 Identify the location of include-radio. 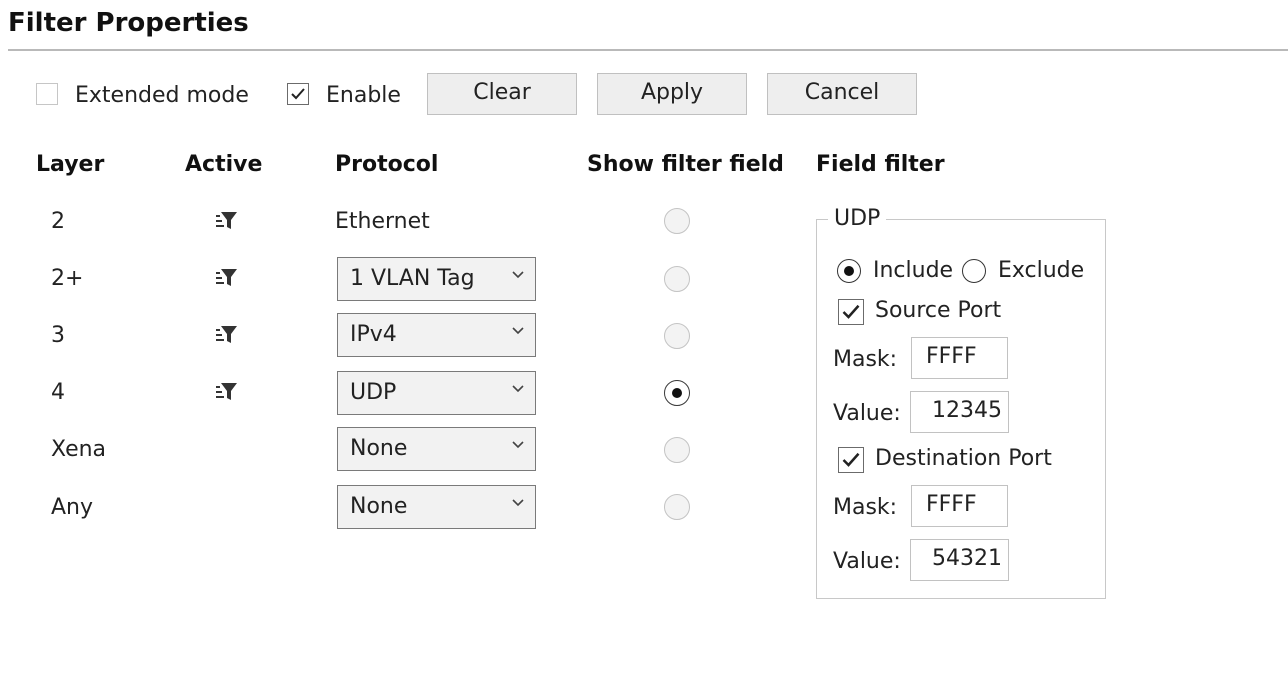
(849, 271).